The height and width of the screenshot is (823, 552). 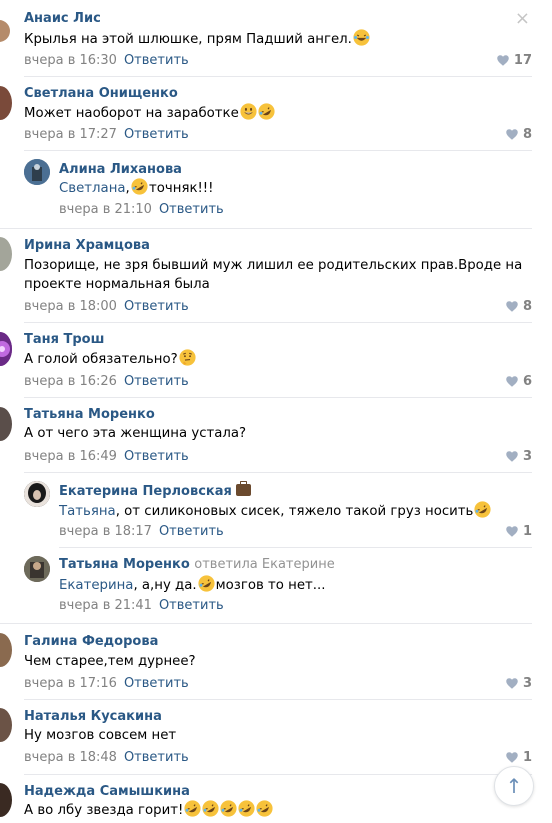 I want to click on comment-text-body: , а,ну да., so click(x=165, y=585).